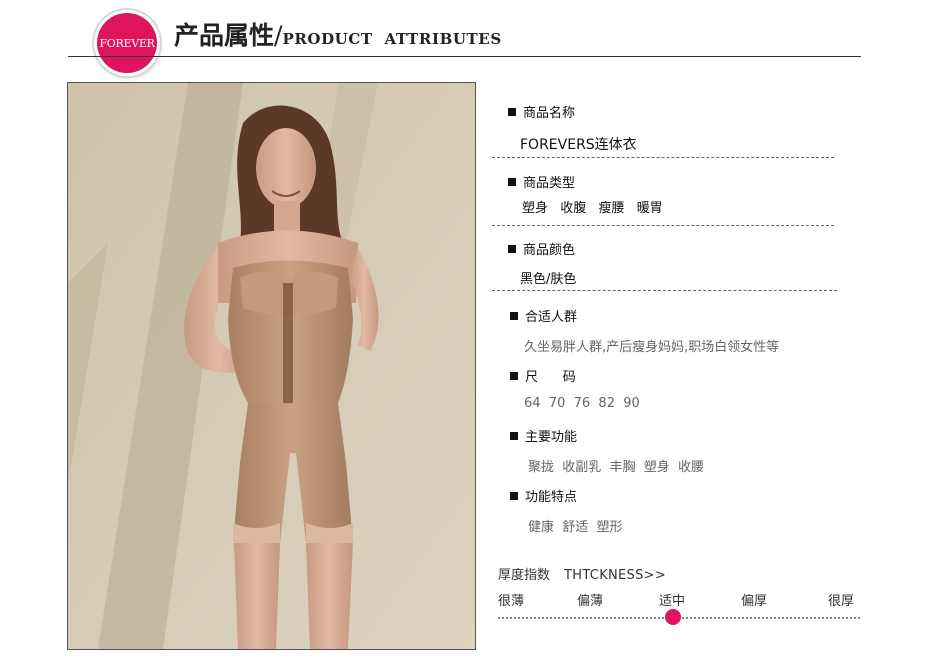 This screenshot has width=926, height=669. I want to click on attr-value-size: 64 70 76 82 90, so click(582, 403).